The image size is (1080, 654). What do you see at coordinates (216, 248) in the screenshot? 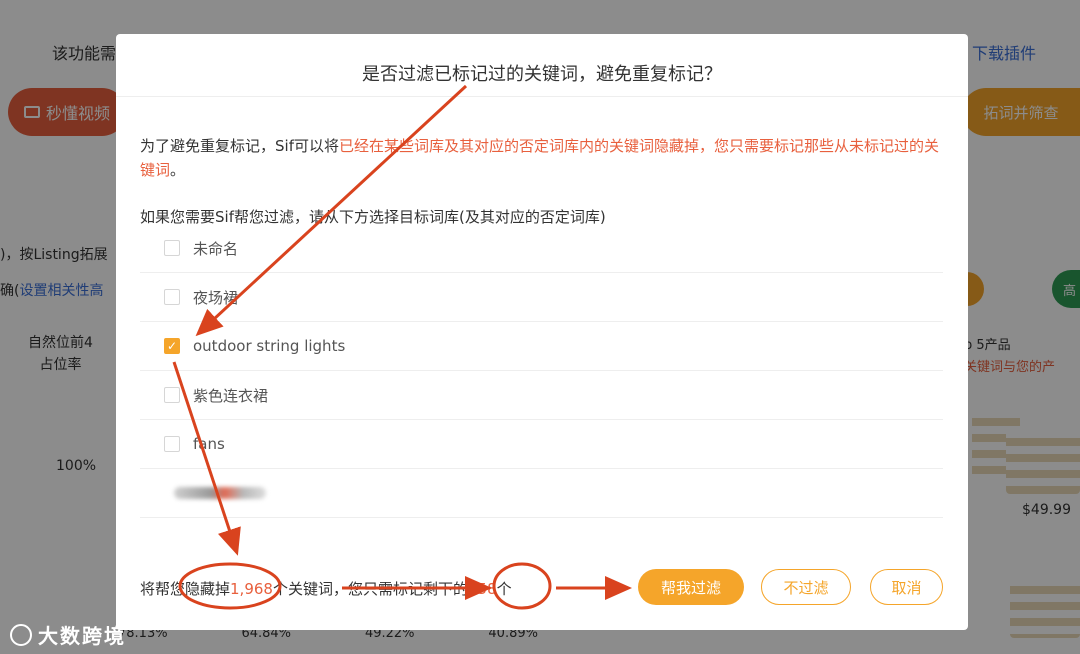
I see `library-label: 未命名` at bounding box center [216, 248].